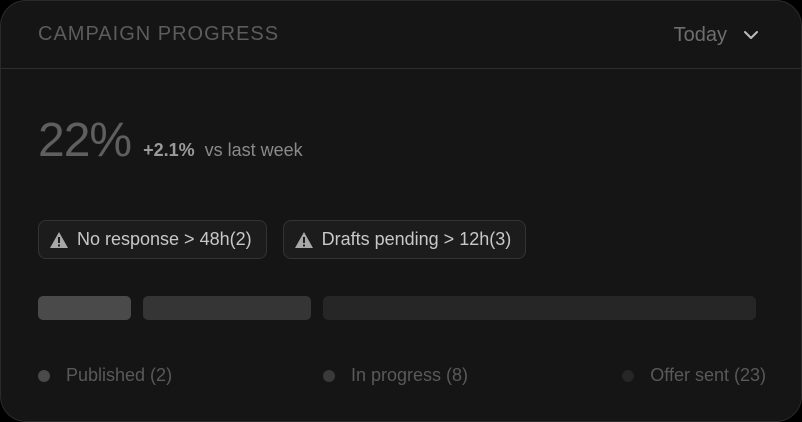 The image size is (802, 422). I want to click on segmented-progress-bar, so click(397, 308).